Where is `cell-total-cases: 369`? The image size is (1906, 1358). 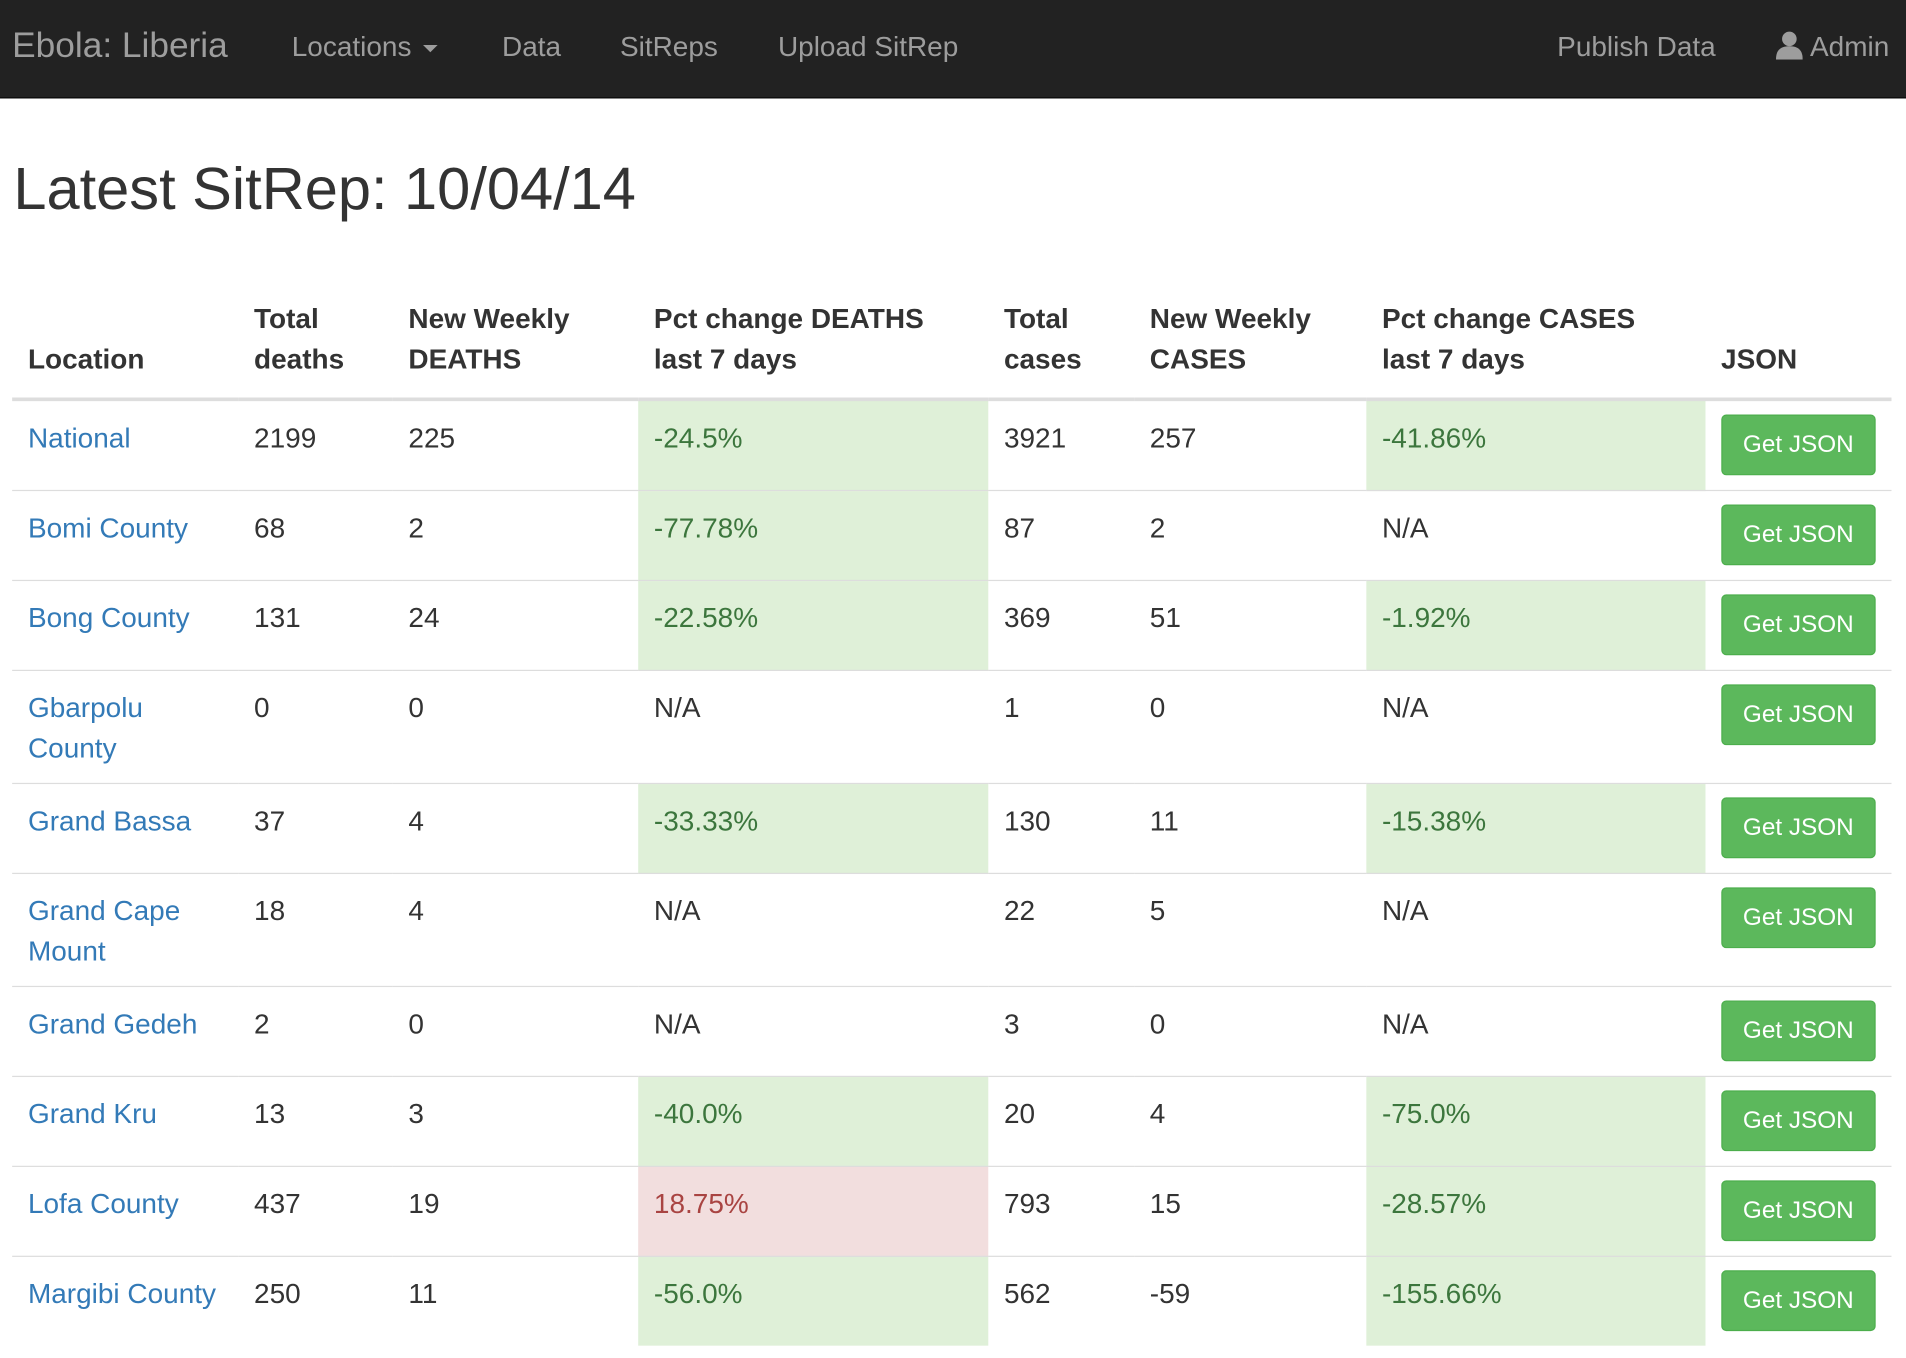
cell-total-cases: 369 is located at coordinates (1061, 625).